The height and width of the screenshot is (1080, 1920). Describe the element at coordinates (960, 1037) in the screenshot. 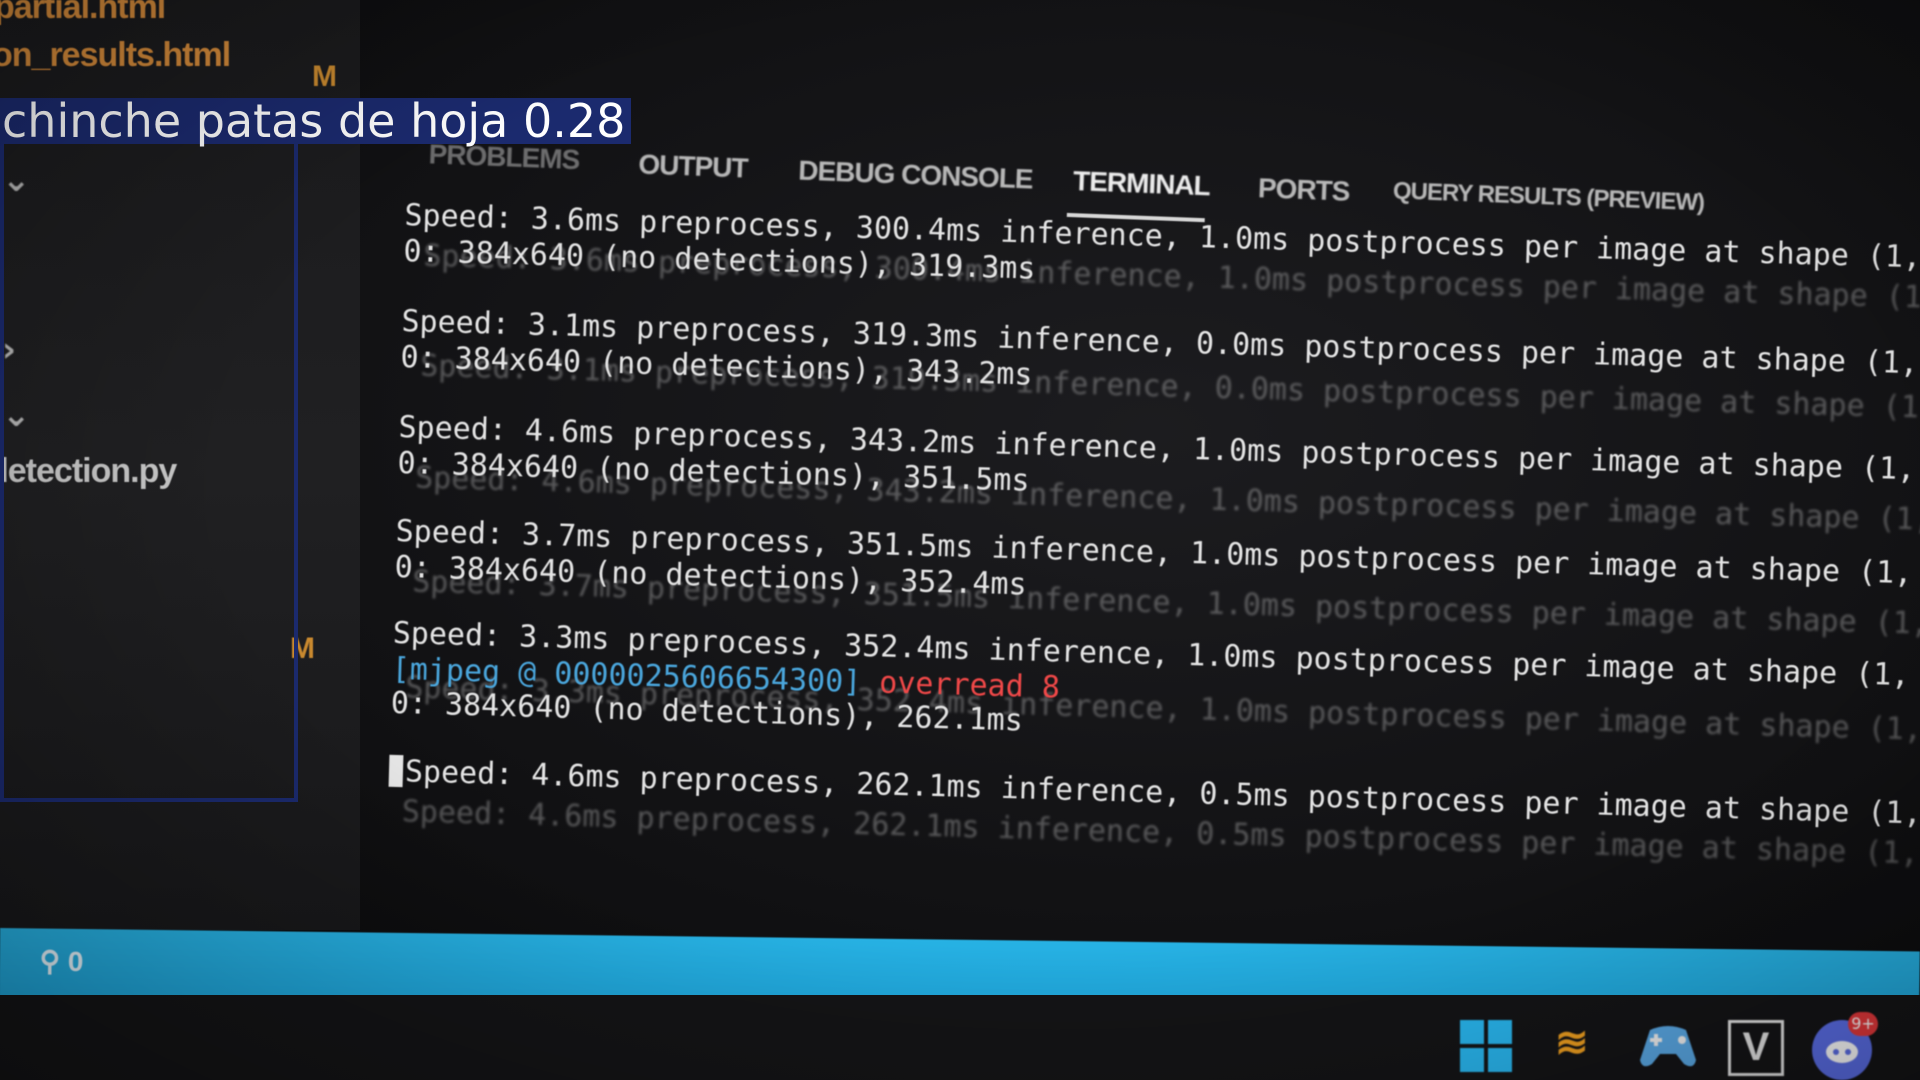

I see `windows-taskbar` at that location.